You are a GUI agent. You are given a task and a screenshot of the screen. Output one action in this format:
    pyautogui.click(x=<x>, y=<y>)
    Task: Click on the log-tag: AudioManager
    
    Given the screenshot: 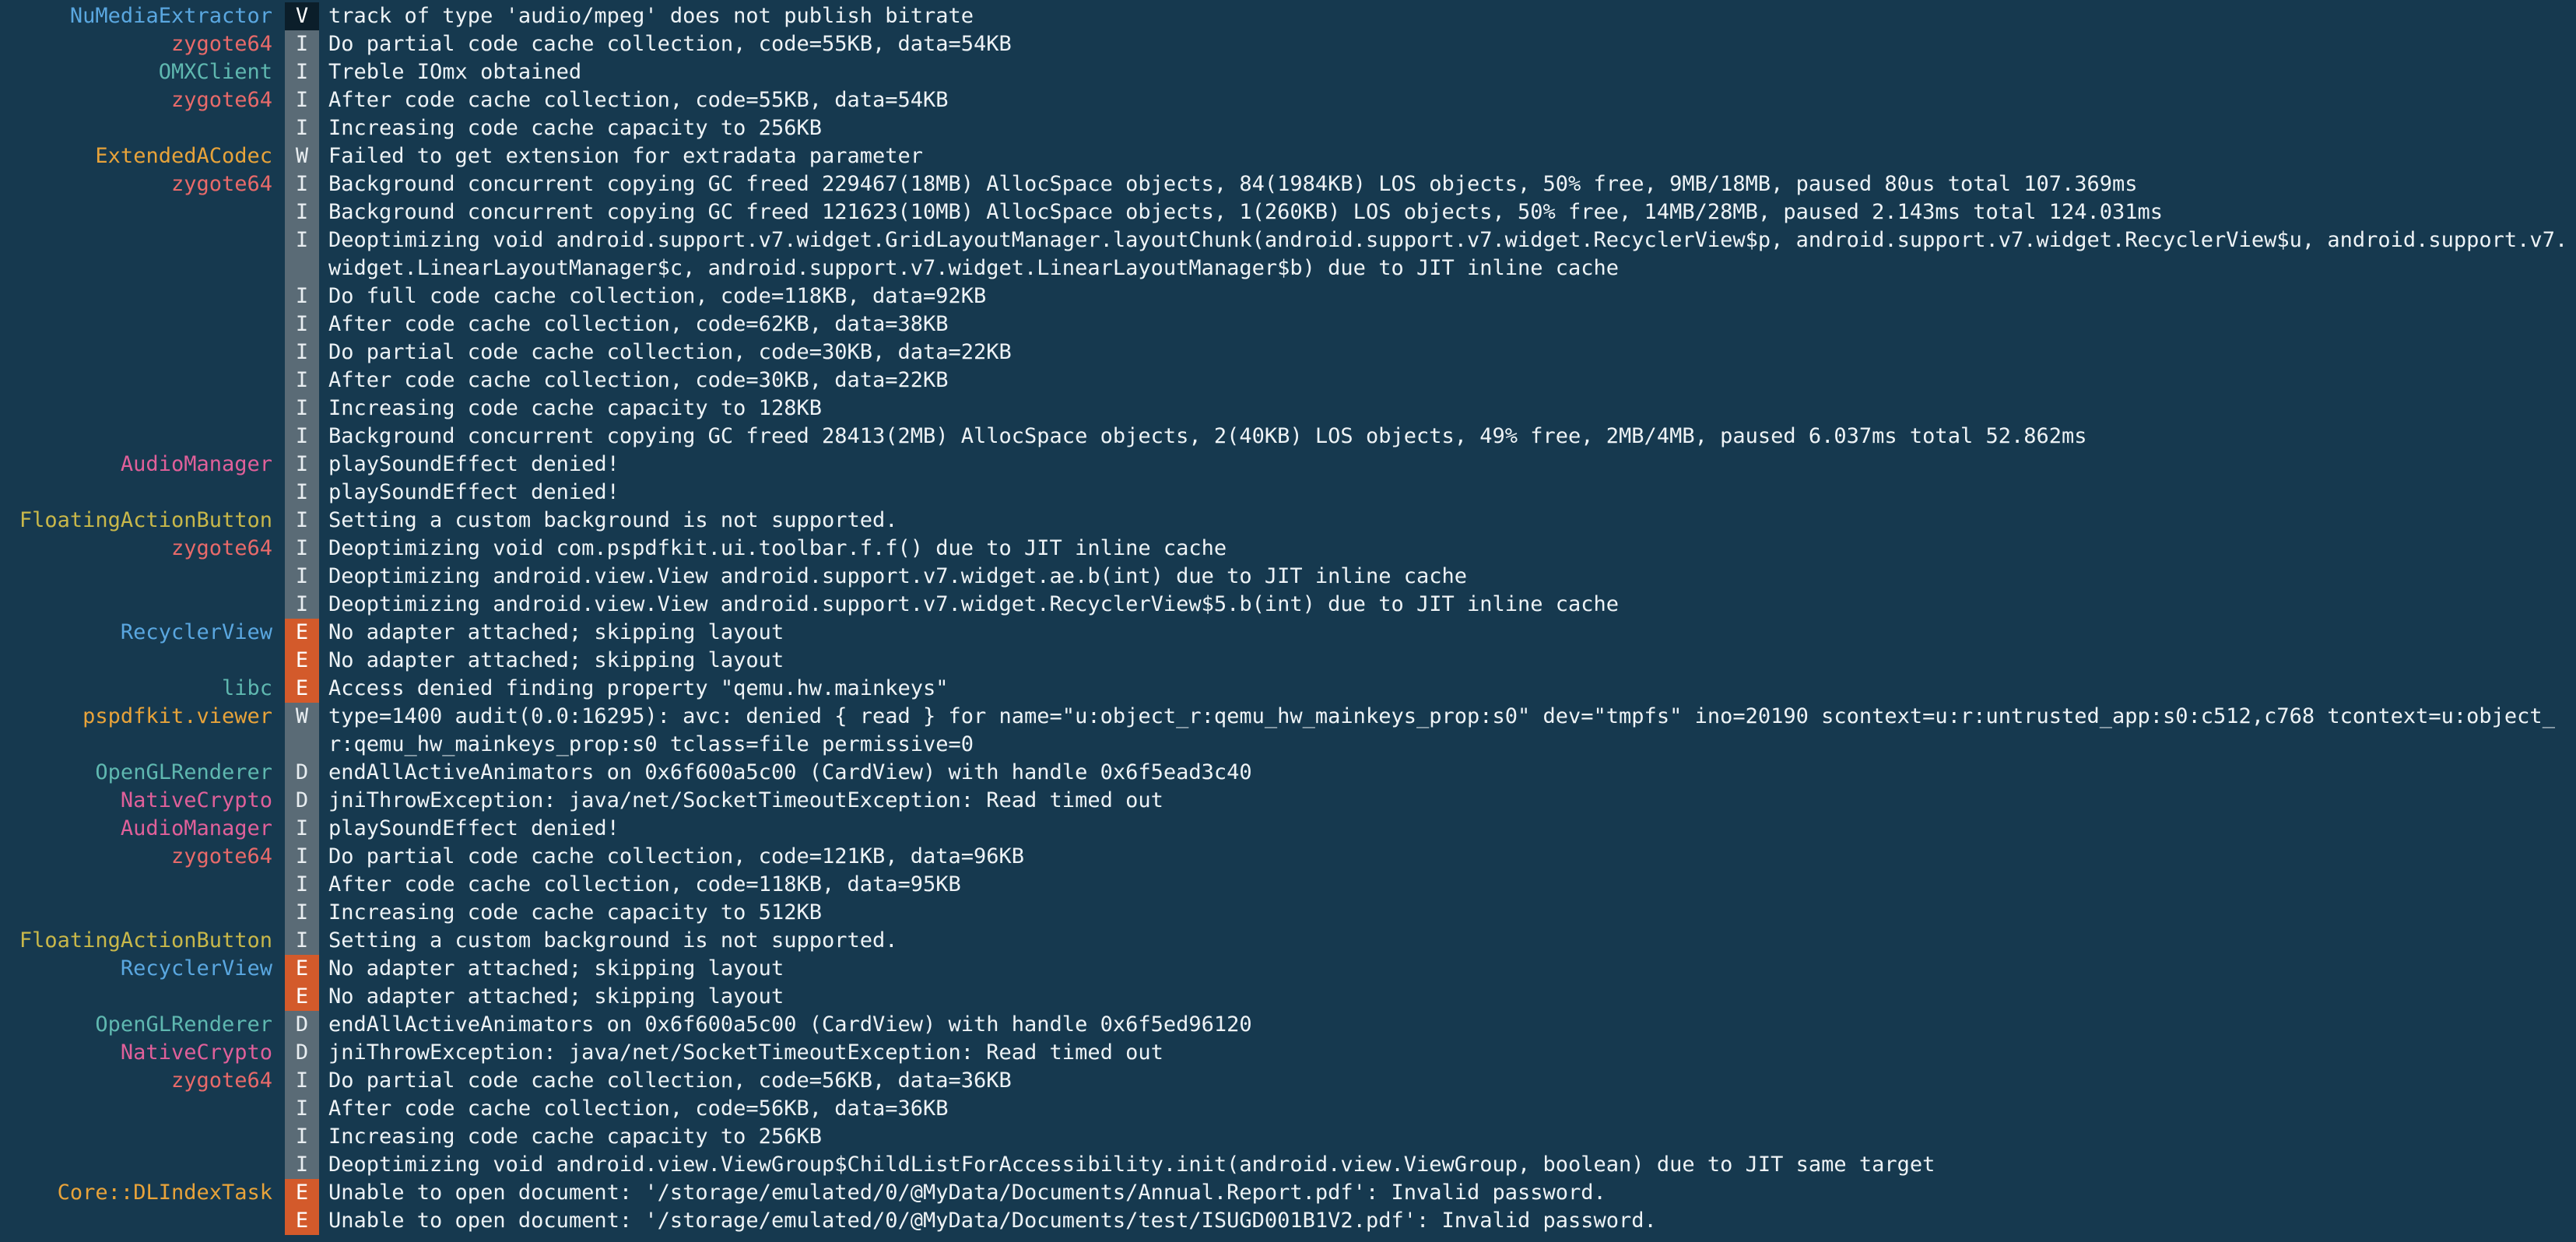 What is the action you would take?
    pyautogui.click(x=196, y=464)
    